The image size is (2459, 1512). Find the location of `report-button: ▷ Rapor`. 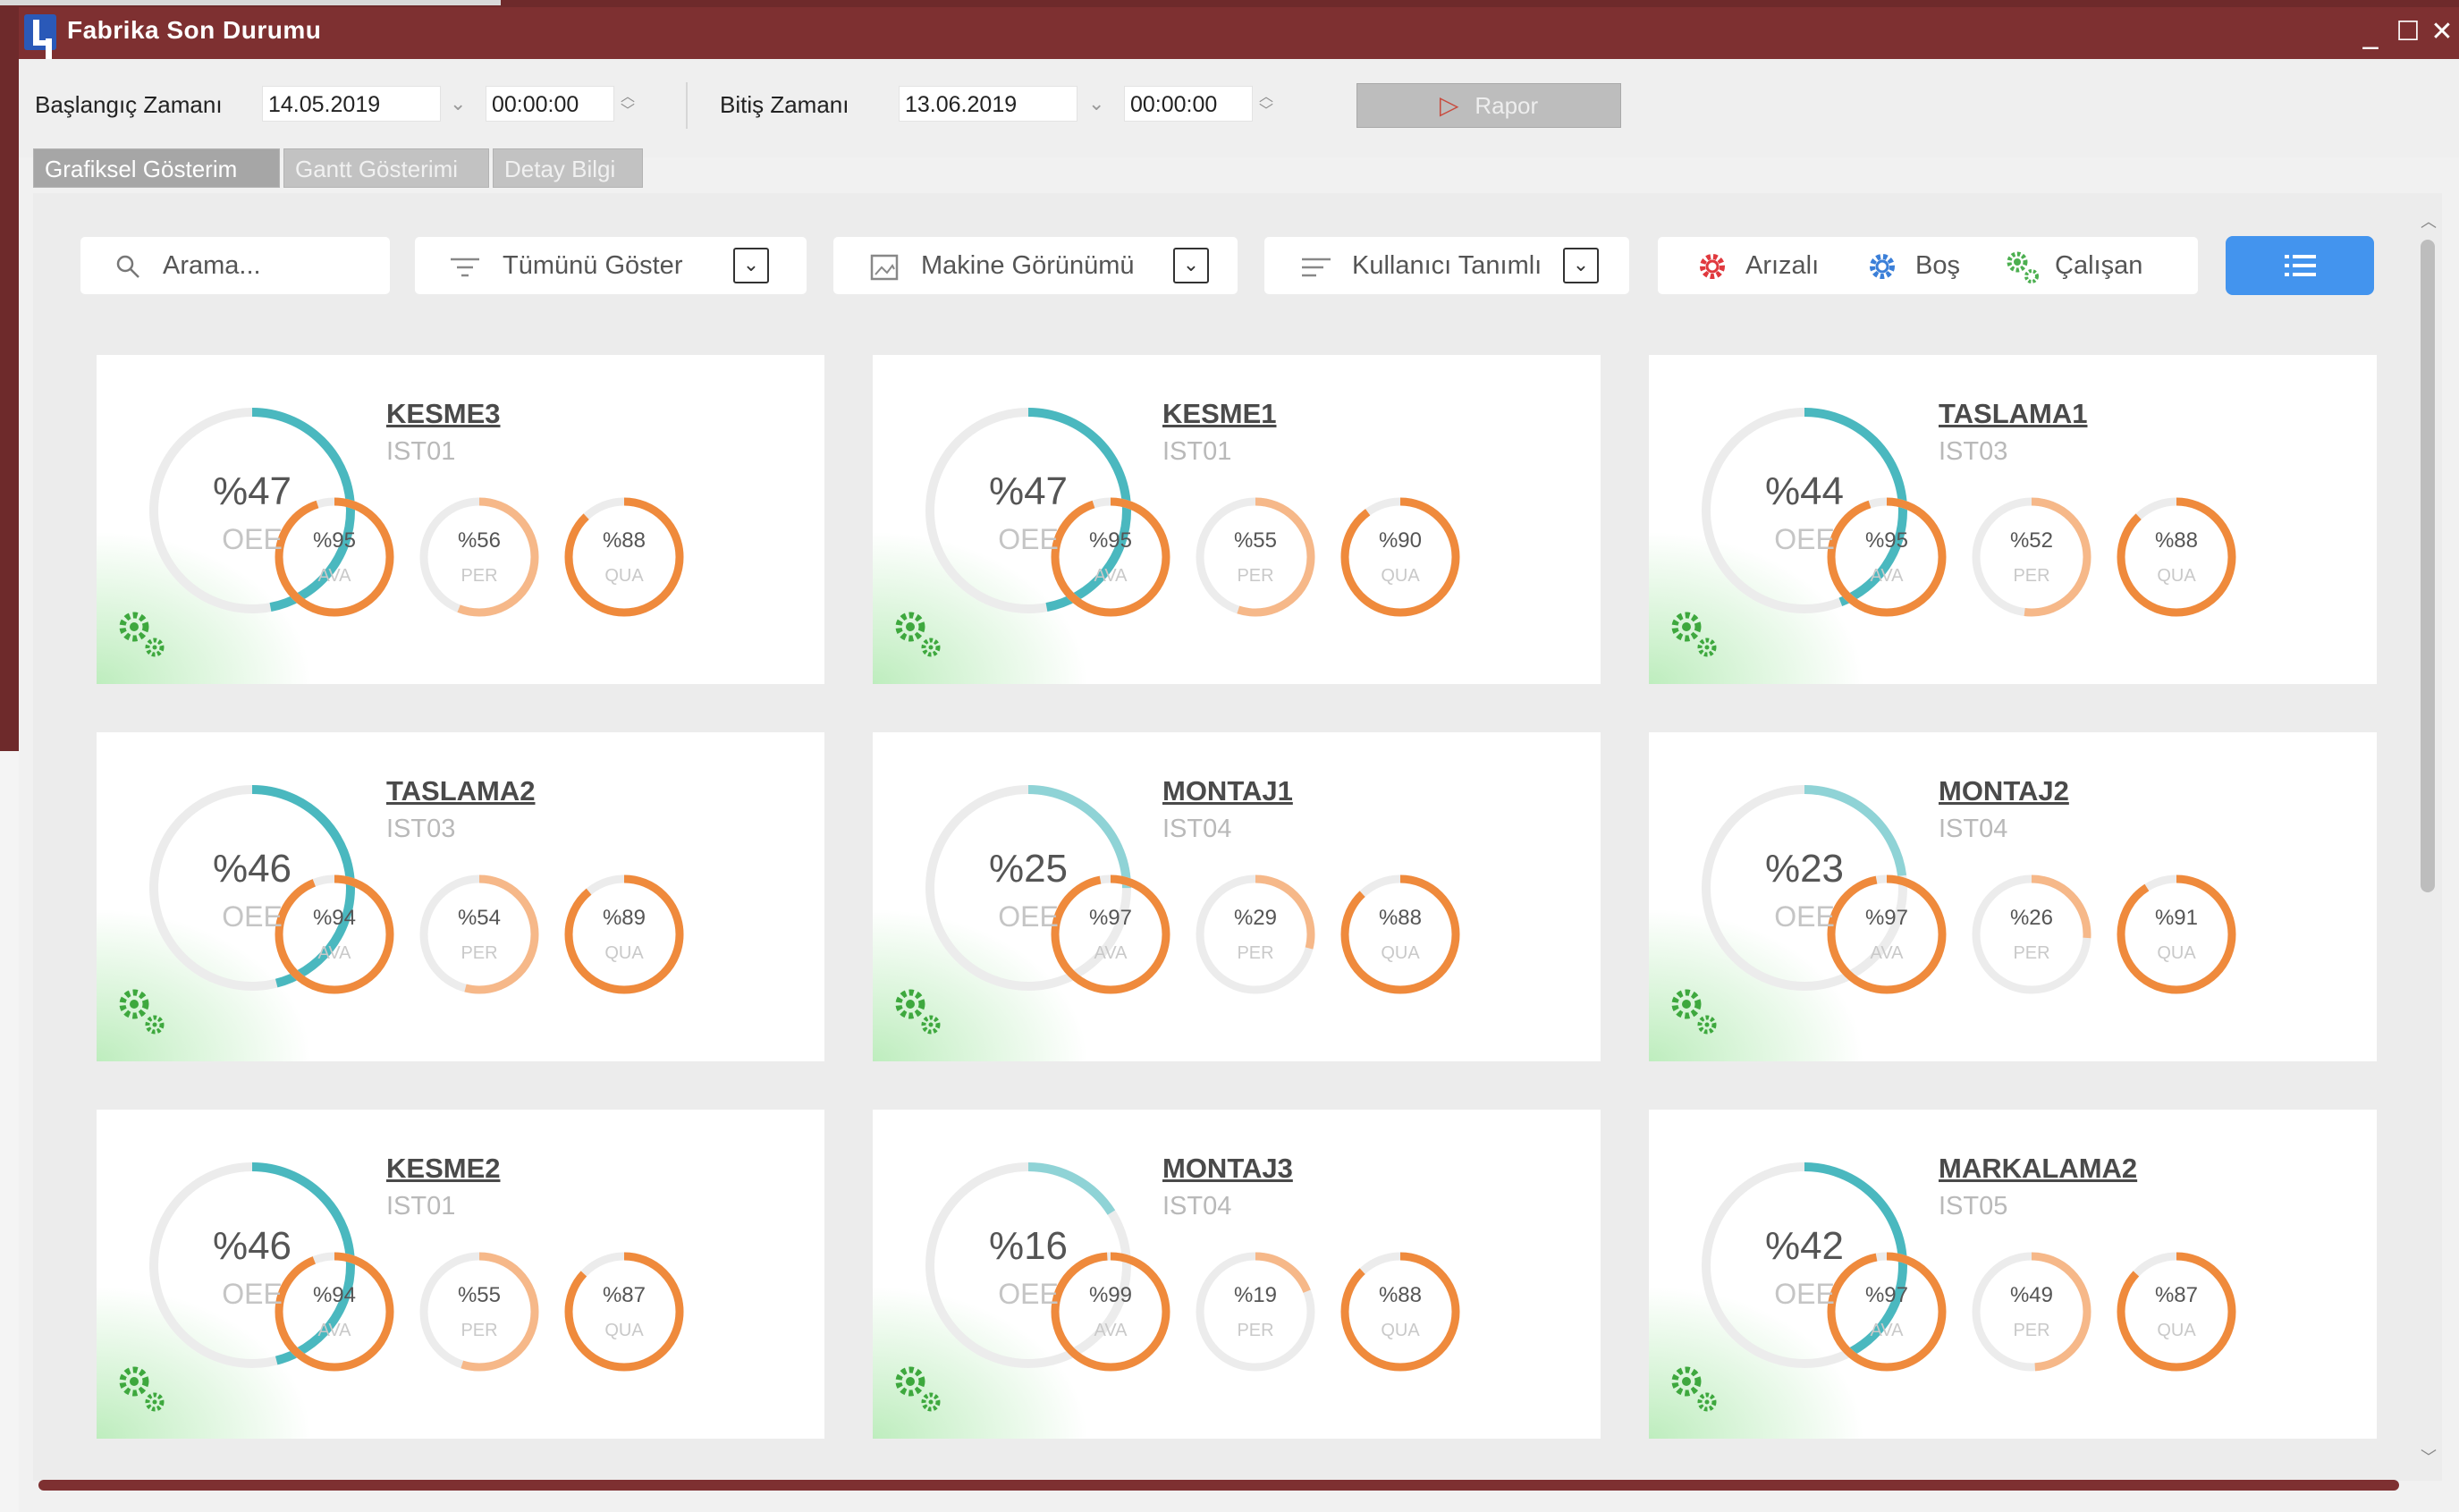

report-button: ▷ Rapor is located at coordinates (1489, 106).